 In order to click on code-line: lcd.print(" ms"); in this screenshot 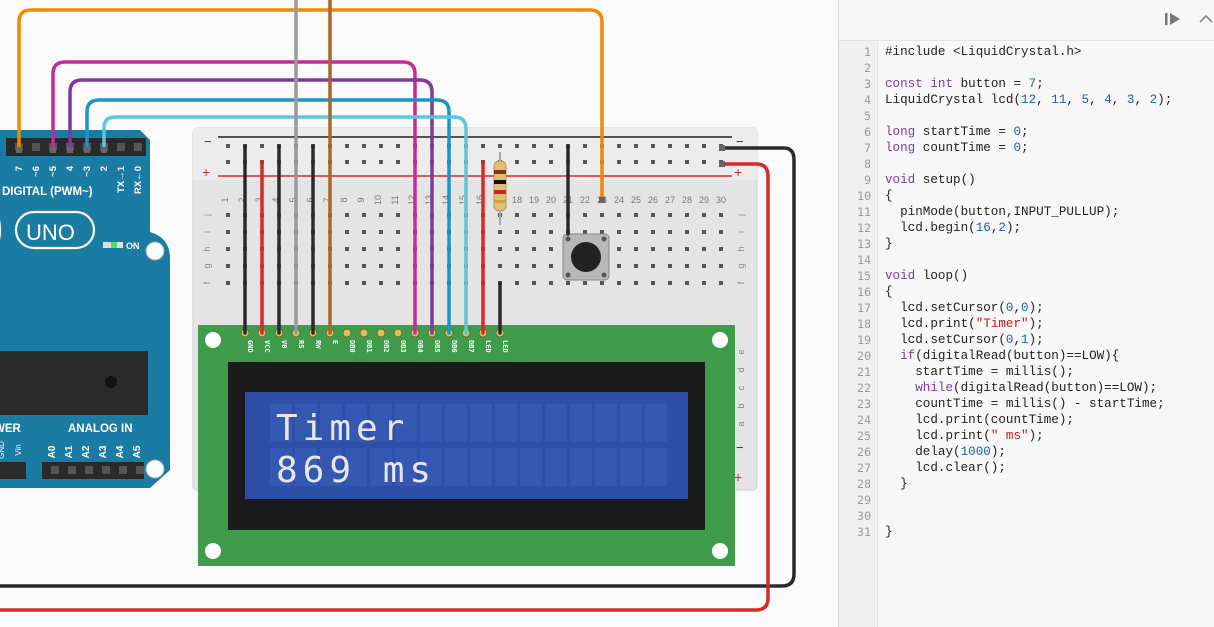, I will do `click(1049, 436)`.